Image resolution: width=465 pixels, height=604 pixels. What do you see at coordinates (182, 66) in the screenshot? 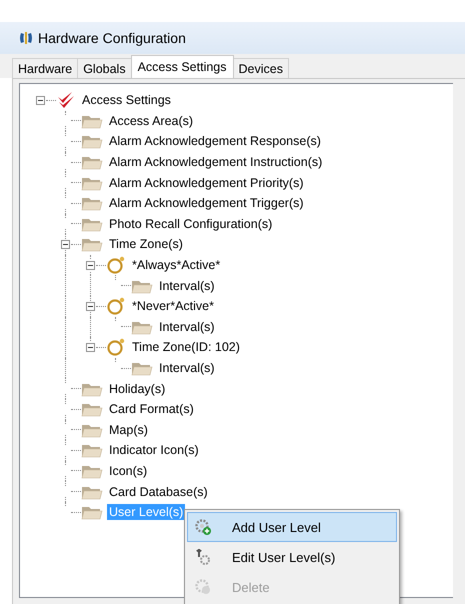
I see `tab: Access Settings` at bounding box center [182, 66].